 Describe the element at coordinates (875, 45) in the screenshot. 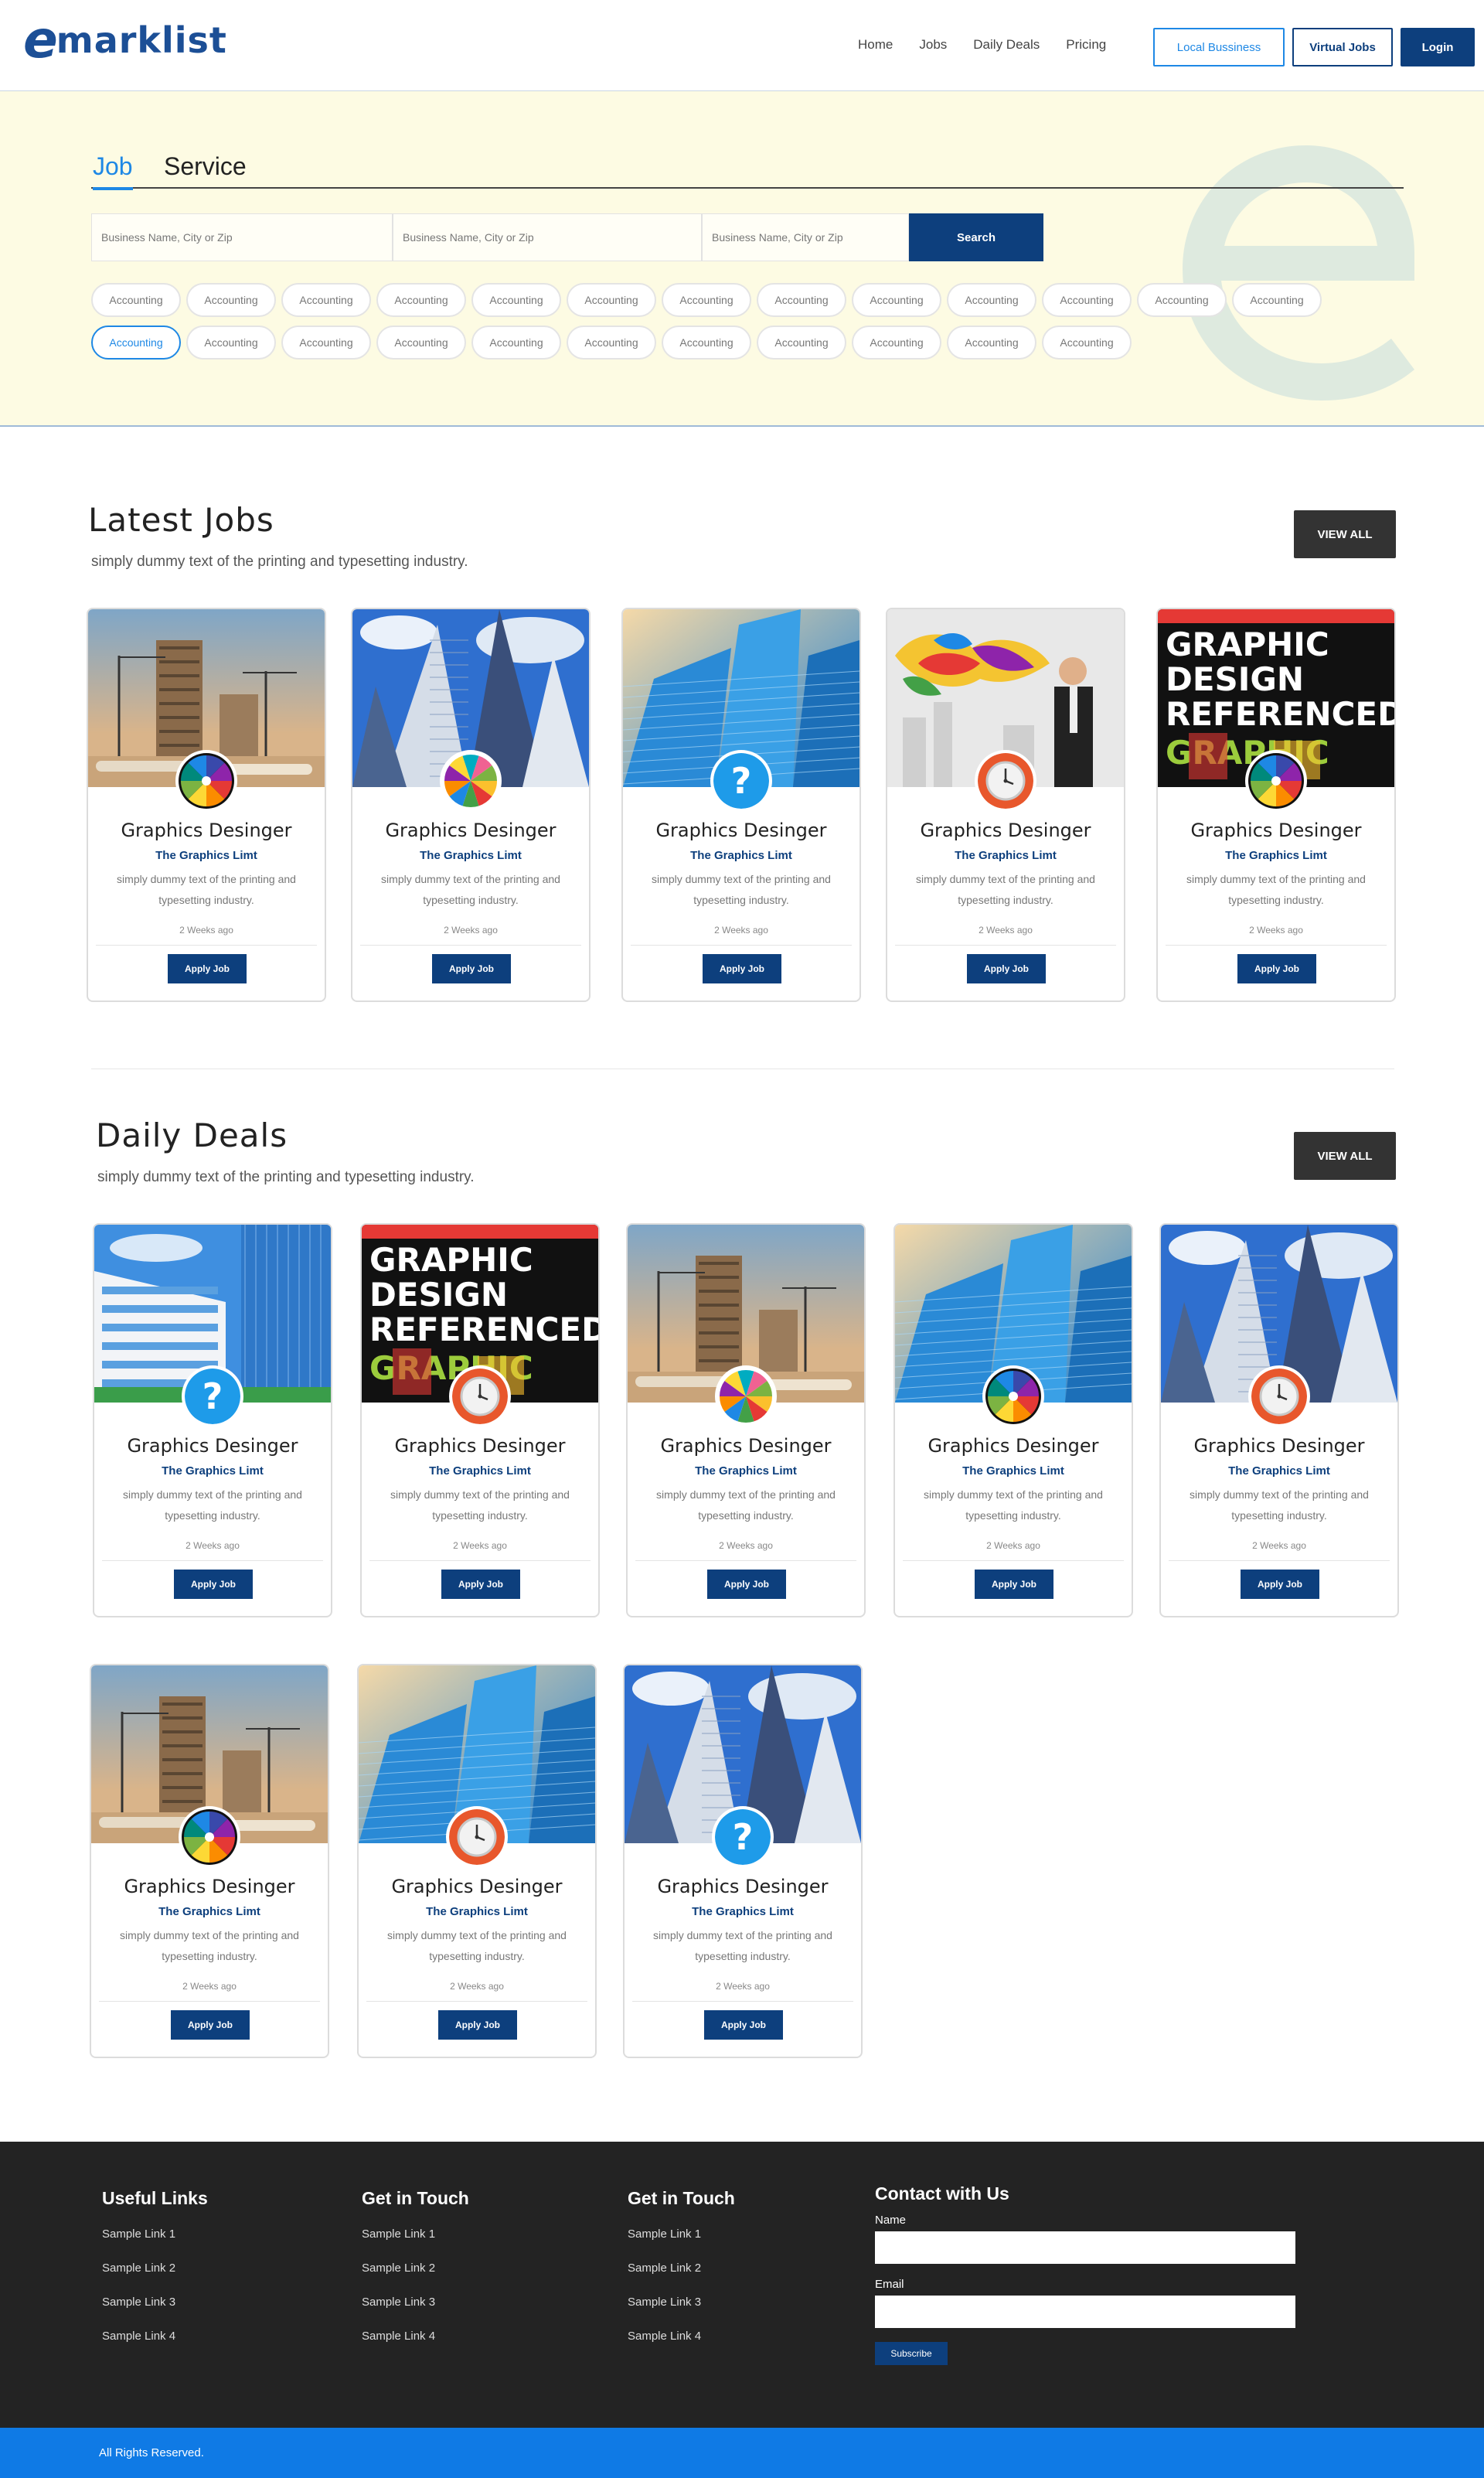

I see `nav-home: Home` at that location.